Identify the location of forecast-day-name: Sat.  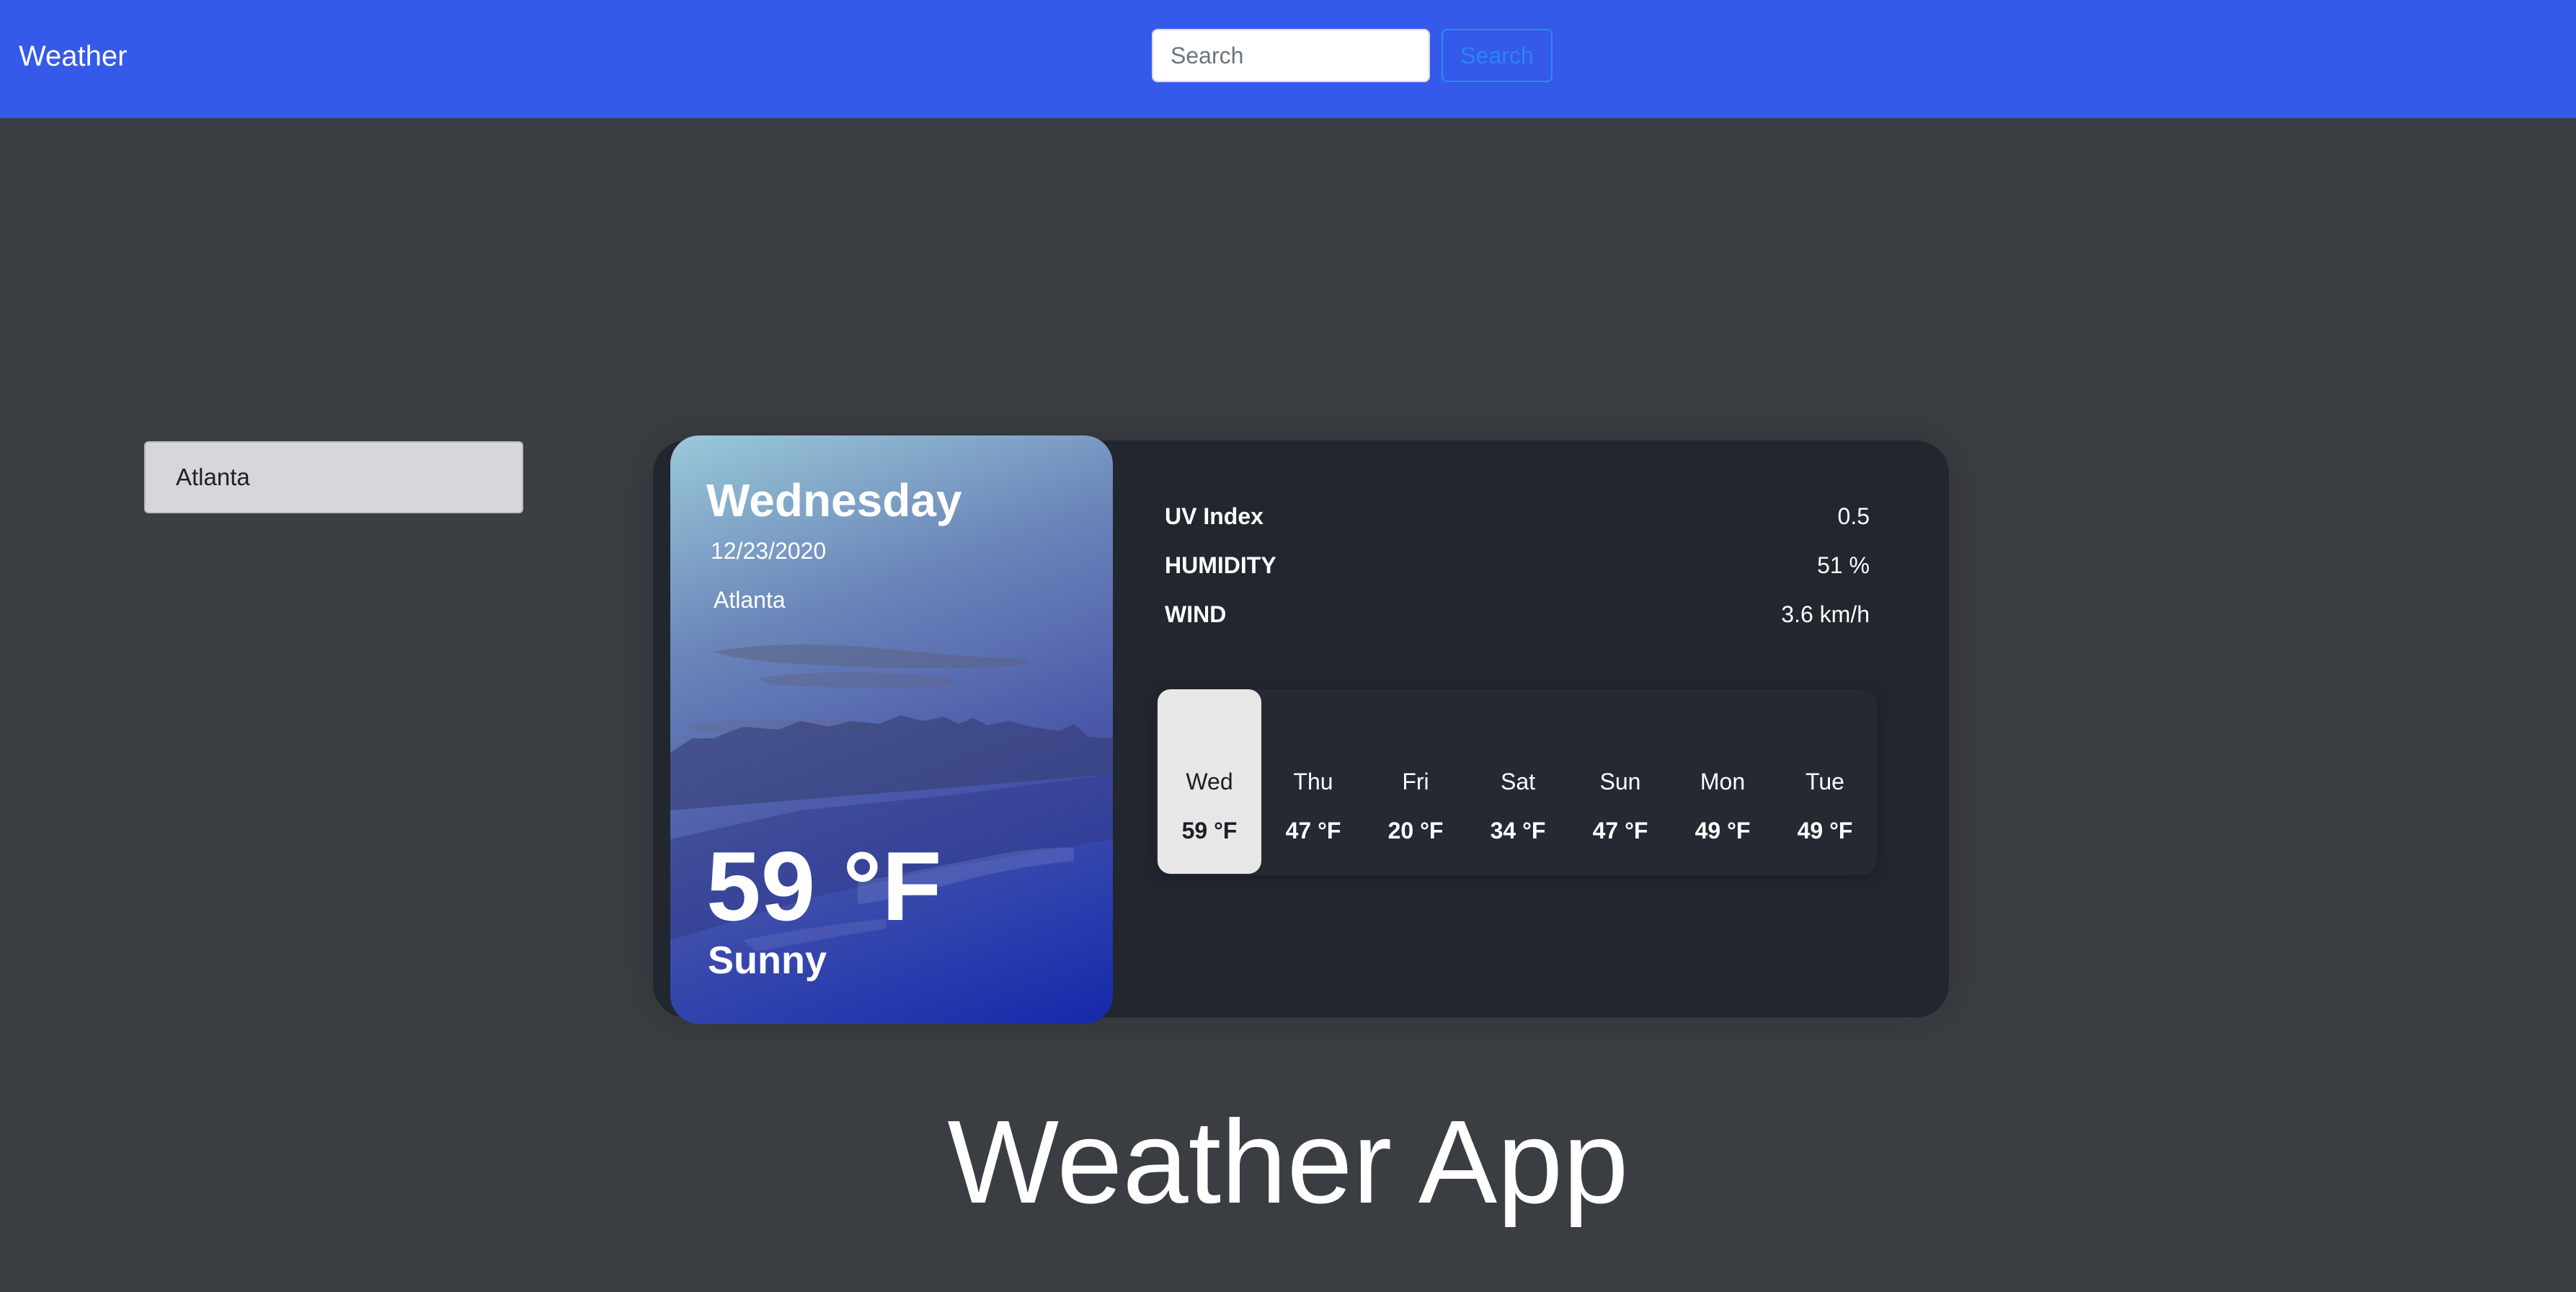
(1518, 782).